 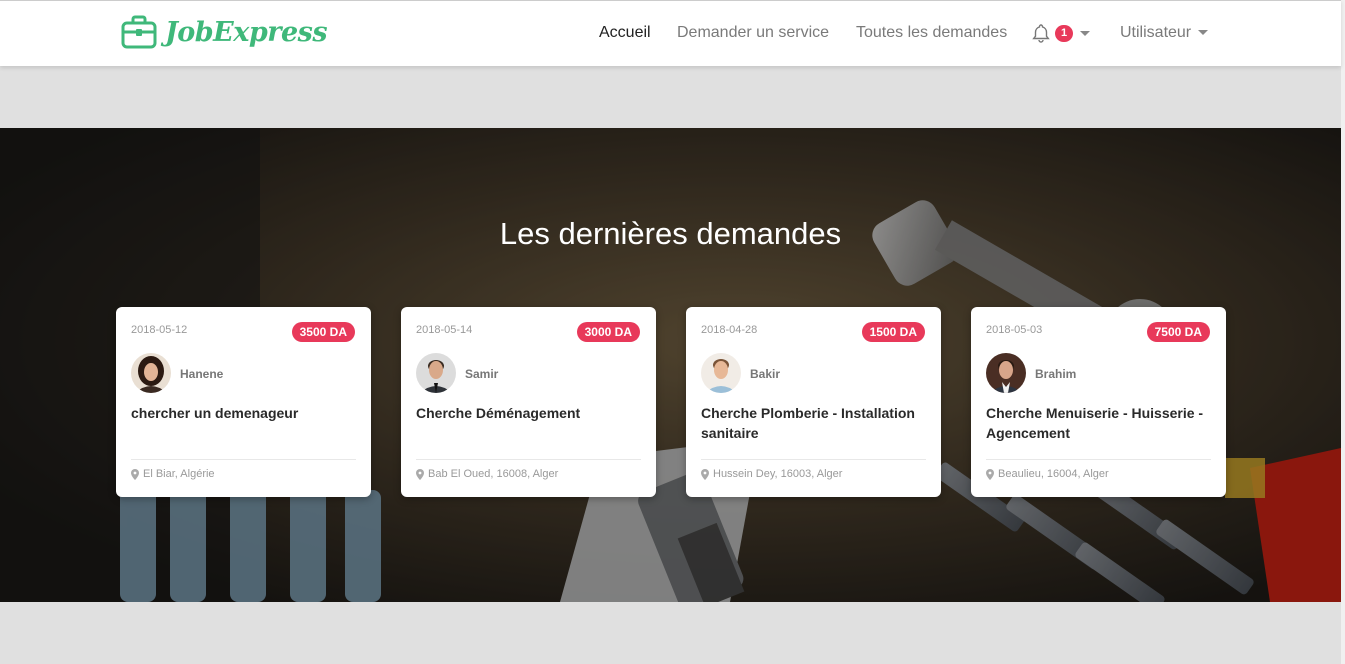 I want to click on user-name: Brahim, so click(x=1056, y=374).